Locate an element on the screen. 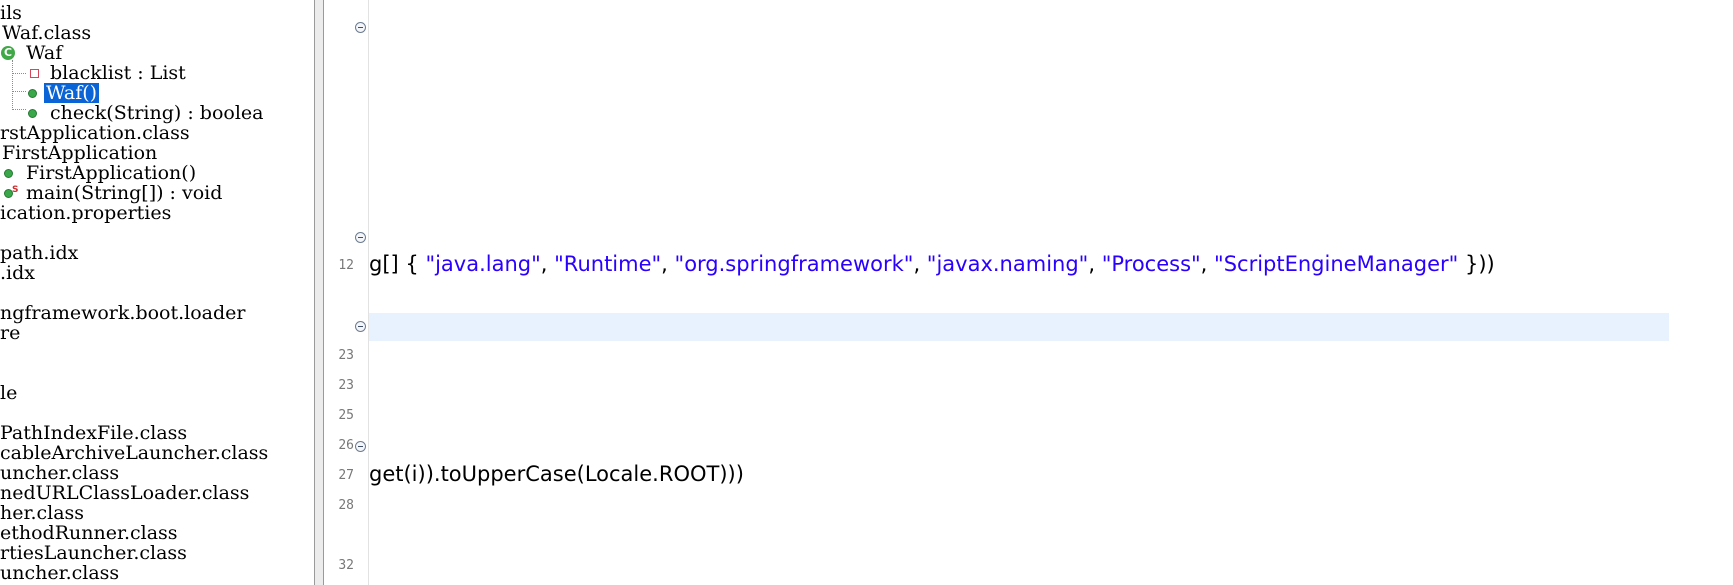 This screenshot has width=1733, height=585. tree-item-label: path.idx is located at coordinates (39, 253).